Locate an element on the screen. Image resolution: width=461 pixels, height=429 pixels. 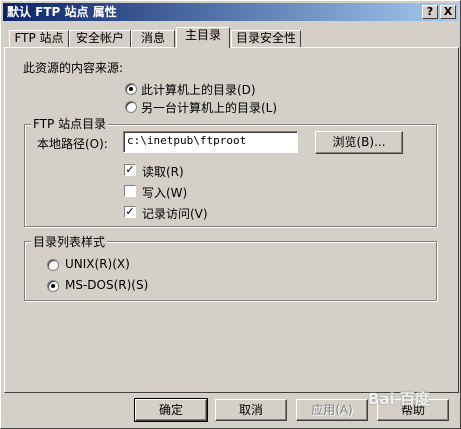
help-button: 帮助 is located at coordinates (413, 410).